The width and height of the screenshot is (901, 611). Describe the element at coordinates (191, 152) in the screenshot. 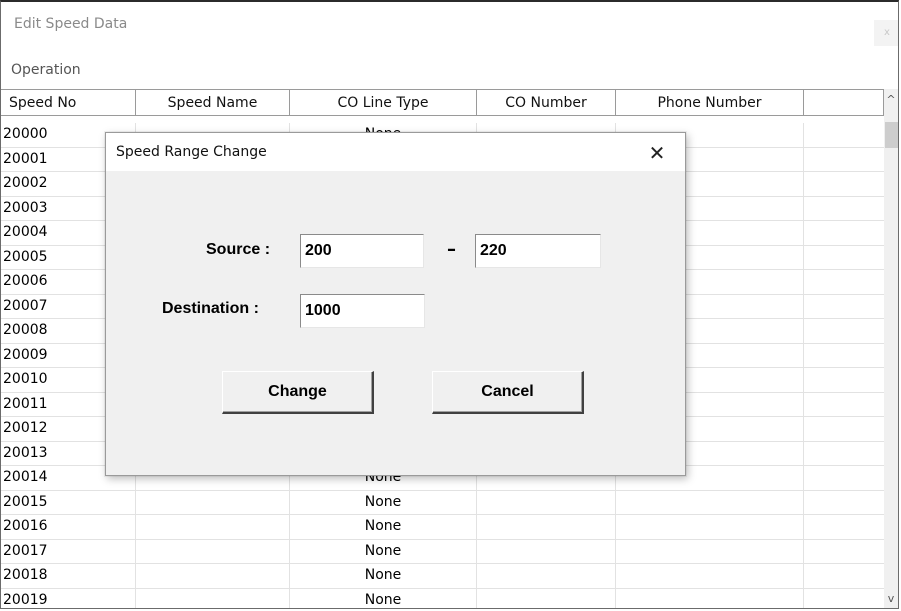

I see `dialog-title: Speed Range Change` at that location.